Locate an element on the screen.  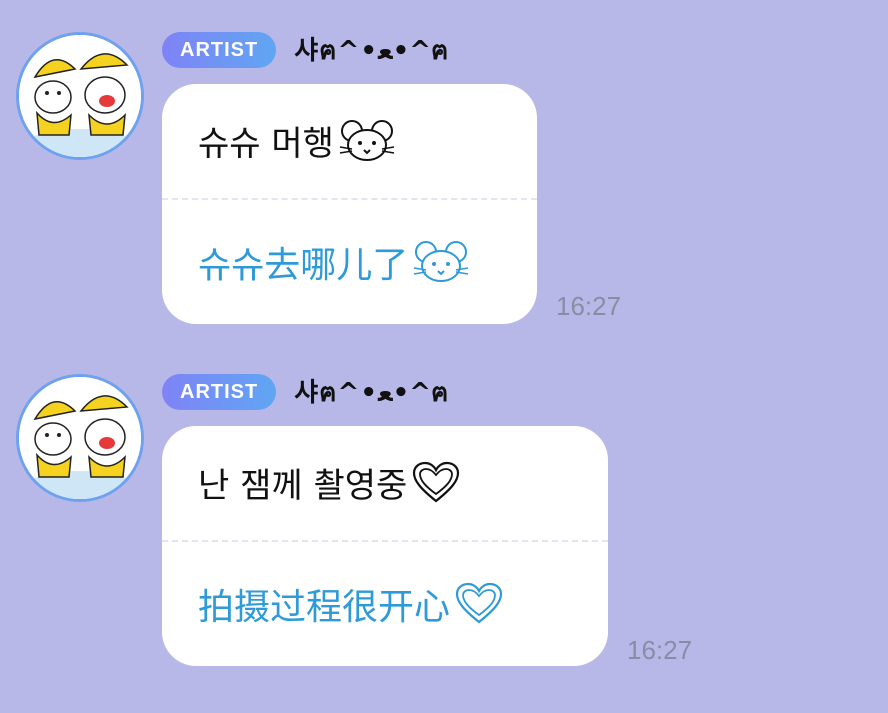
message-text-korean: 슈슈 머행 is located at coordinates (297, 140).